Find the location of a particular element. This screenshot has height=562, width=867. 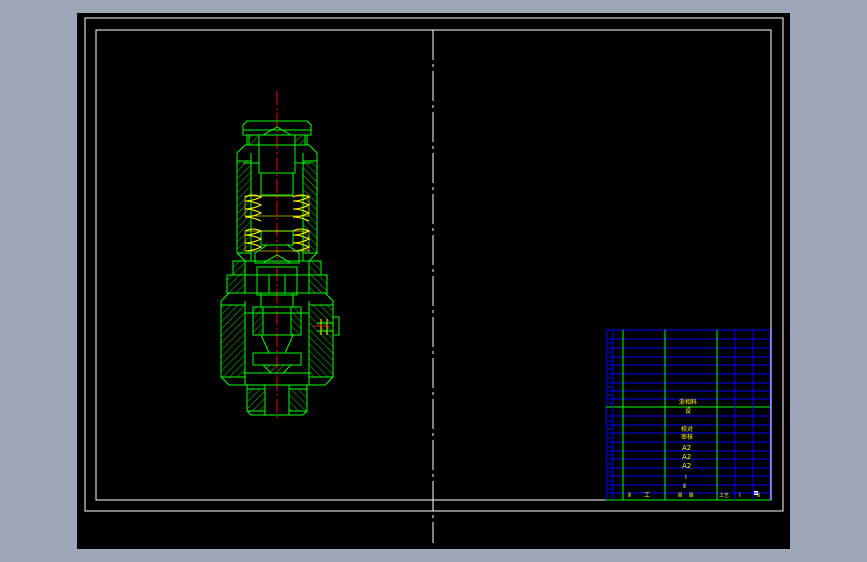

title-label-8: Ⅱ is located at coordinates (684, 486).